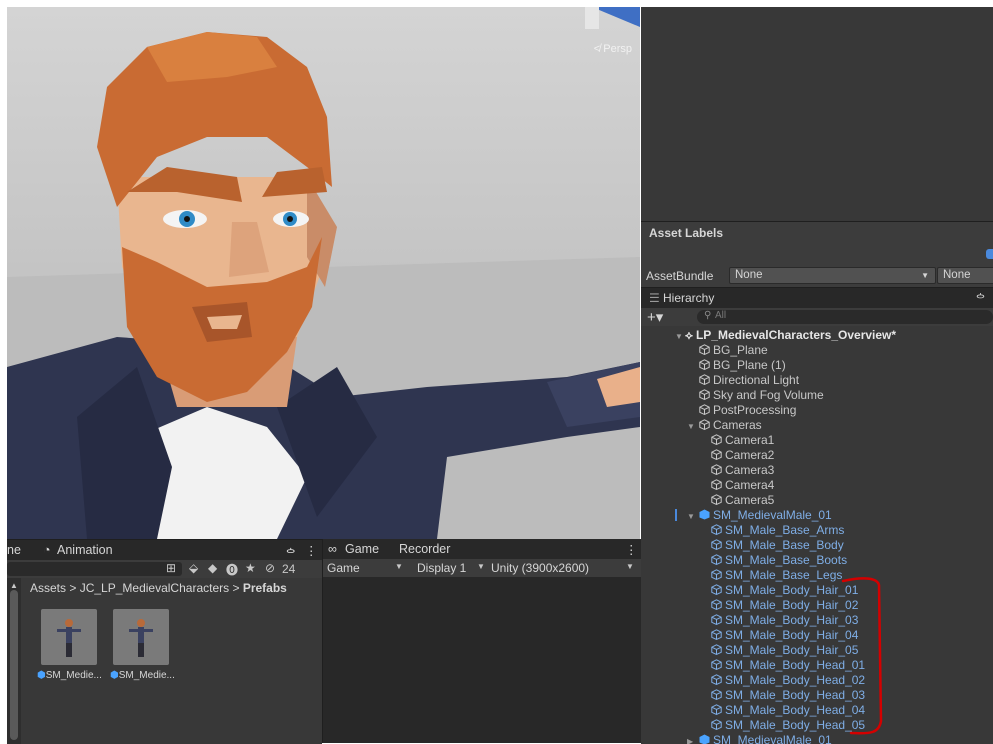 This screenshot has height=744, width=993. What do you see at coordinates (14, 585) in the screenshot?
I see `scroll-up-icon: ▲` at bounding box center [14, 585].